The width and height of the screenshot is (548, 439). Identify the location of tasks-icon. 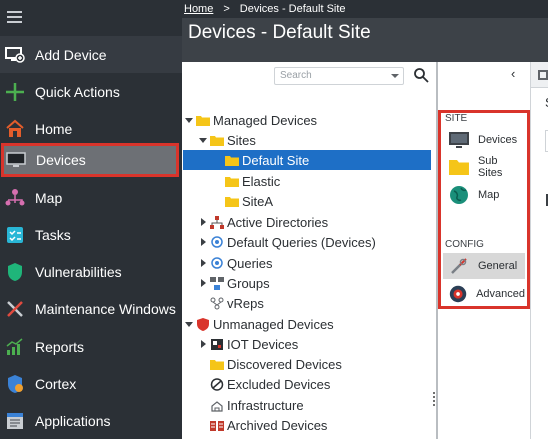
(15, 235).